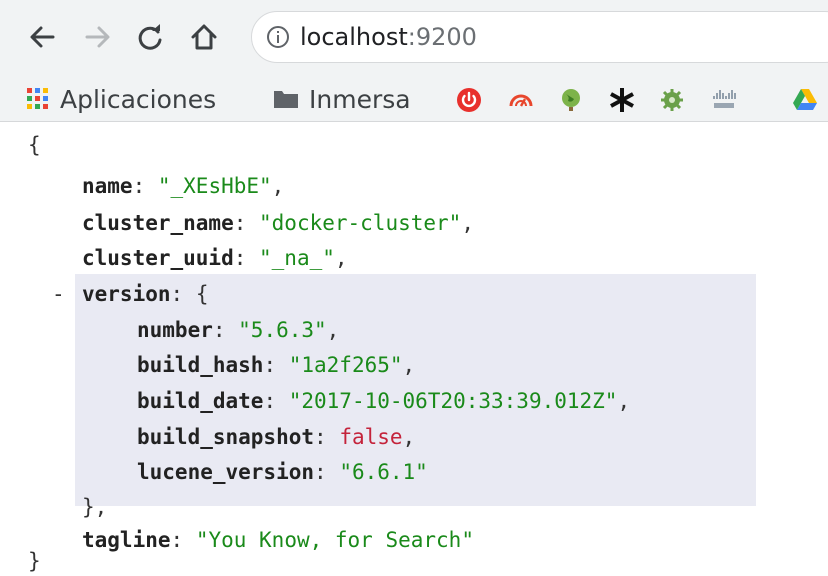 The height and width of the screenshot is (576, 828). Describe the element at coordinates (360, 99) in the screenshot. I see `bookmark-folder-label: Inmersa` at that location.